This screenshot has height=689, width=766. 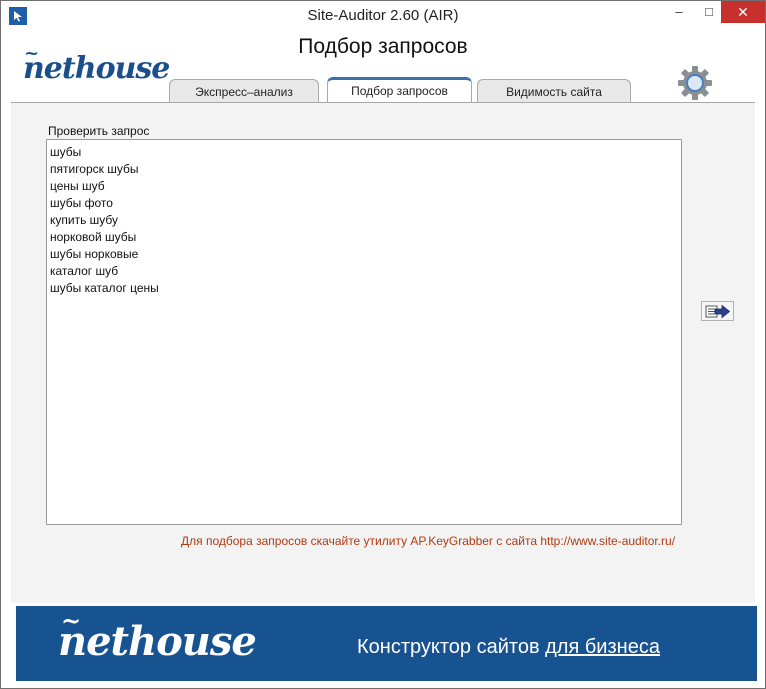 I want to click on run-query-button, so click(x=717, y=311).